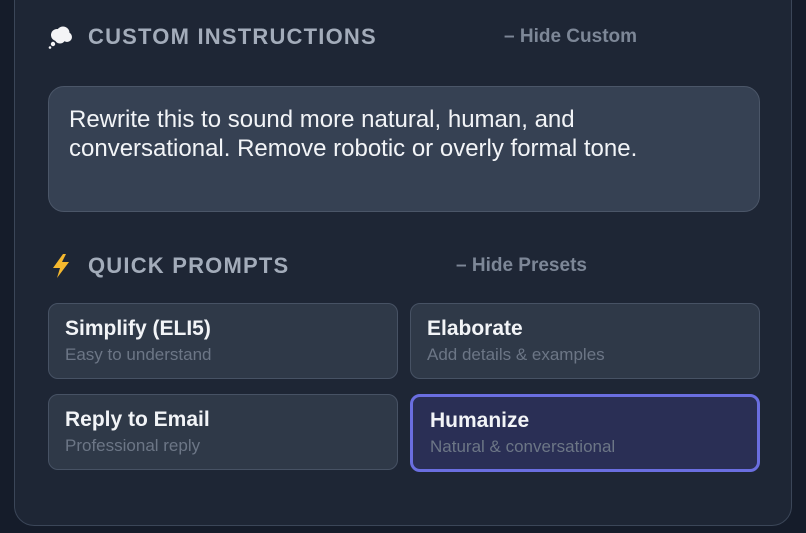 This screenshot has height=533, width=806. What do you see at coordinates (61, 37) in the screenshot?
I see `thought-bubble-icon` at bounding box center [61, 37].